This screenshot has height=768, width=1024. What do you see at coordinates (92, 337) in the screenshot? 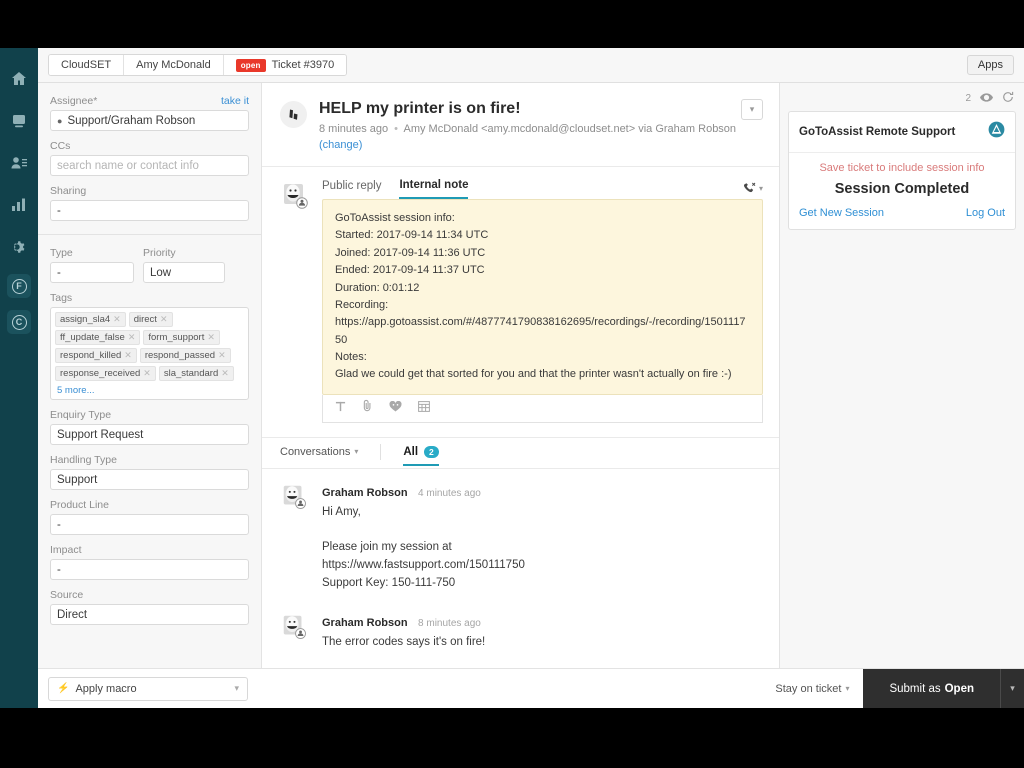
I see `tag-label: ff_update_false` at bounding box center [92, 337].